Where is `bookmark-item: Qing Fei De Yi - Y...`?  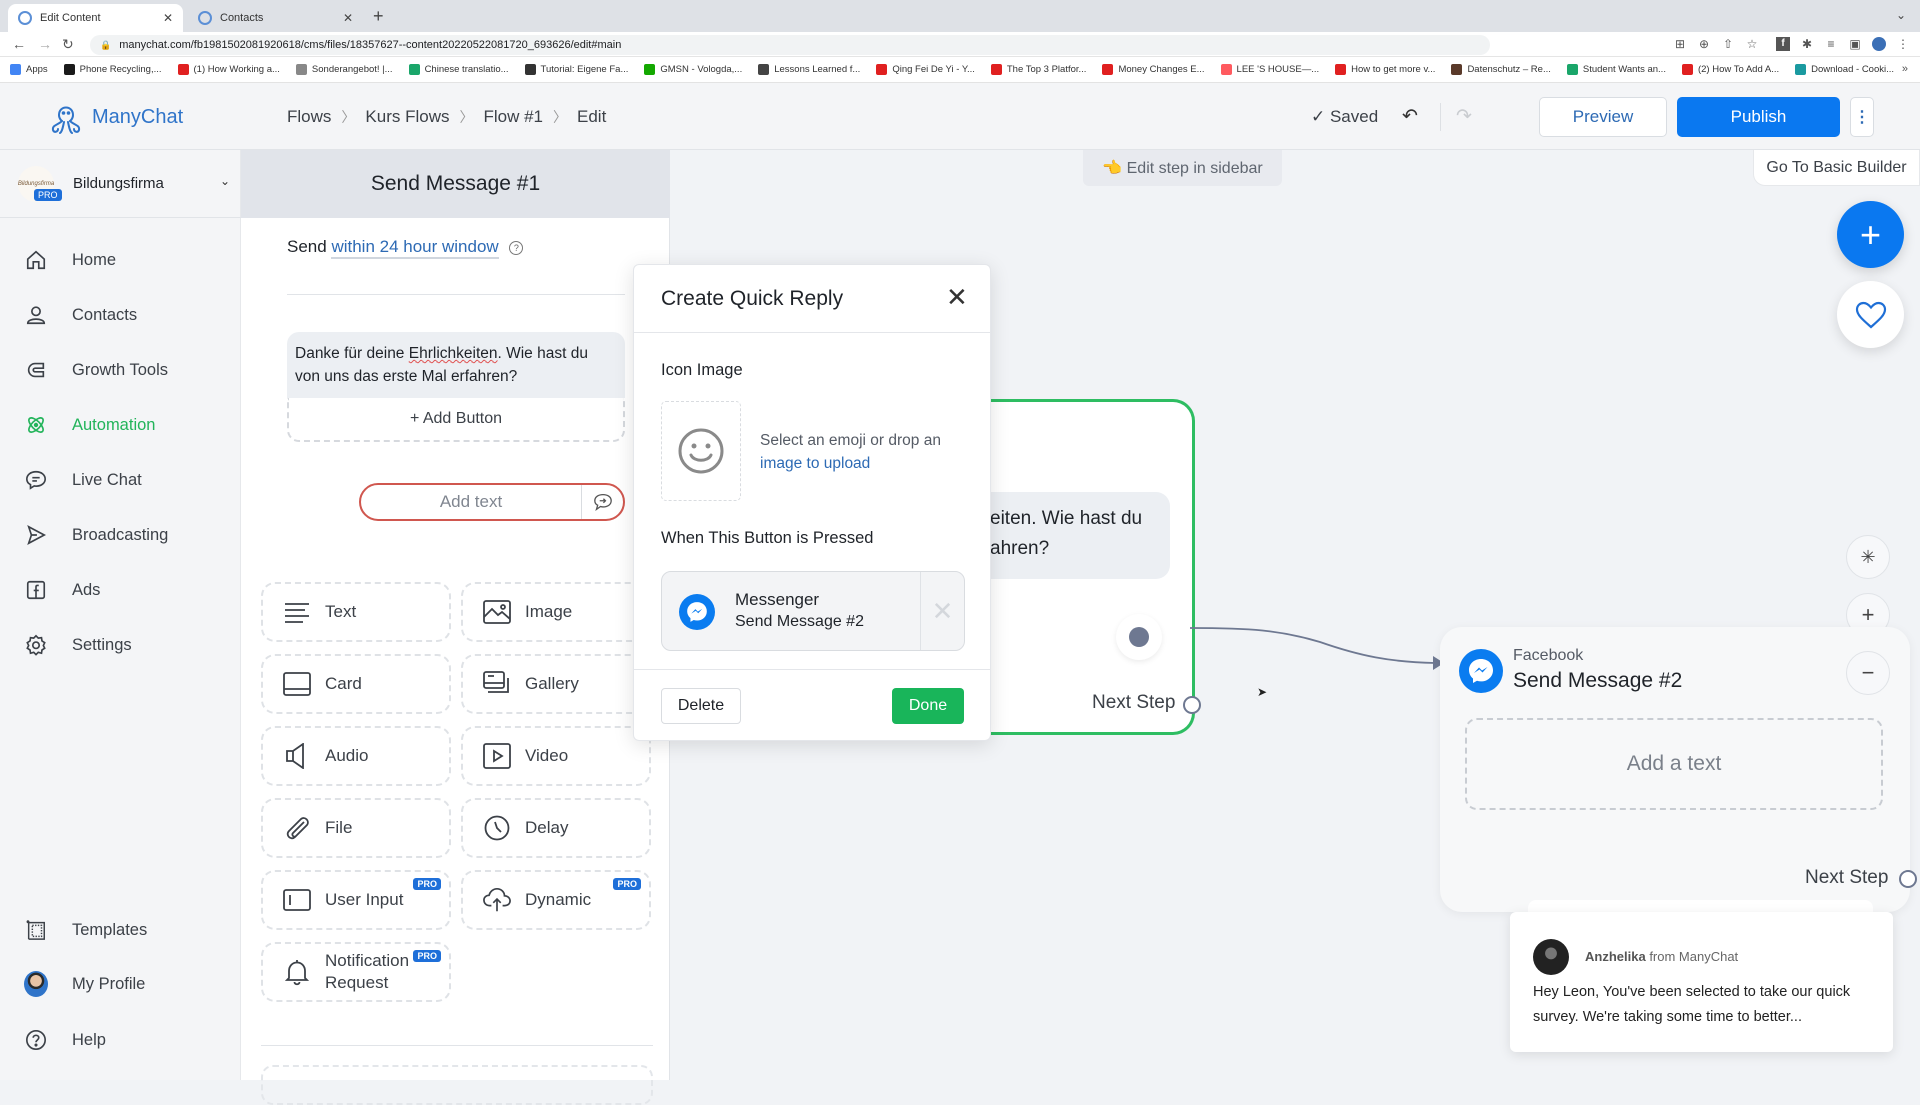
bookmark-item: Qing Fei De Yi - Y... is located at coordinates (925, 69).